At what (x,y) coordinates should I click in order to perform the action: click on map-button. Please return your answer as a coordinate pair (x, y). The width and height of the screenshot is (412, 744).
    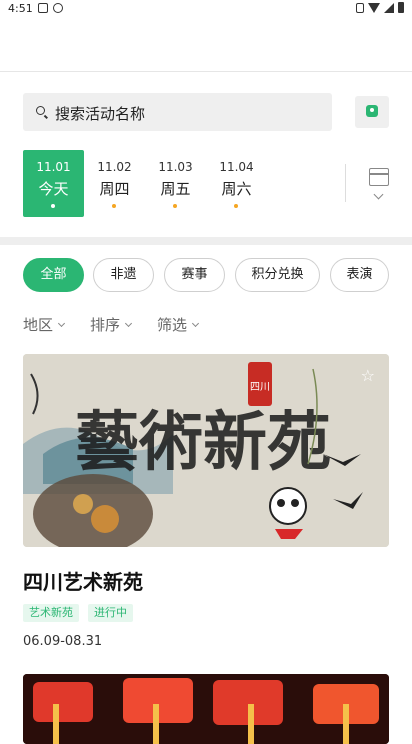
    Looking at the image, I should click on (372, 112).